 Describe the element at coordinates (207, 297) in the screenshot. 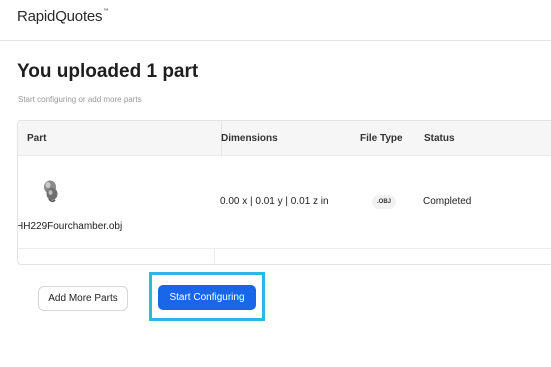

I see `start-configuring-button: Start Configuring` at that location.